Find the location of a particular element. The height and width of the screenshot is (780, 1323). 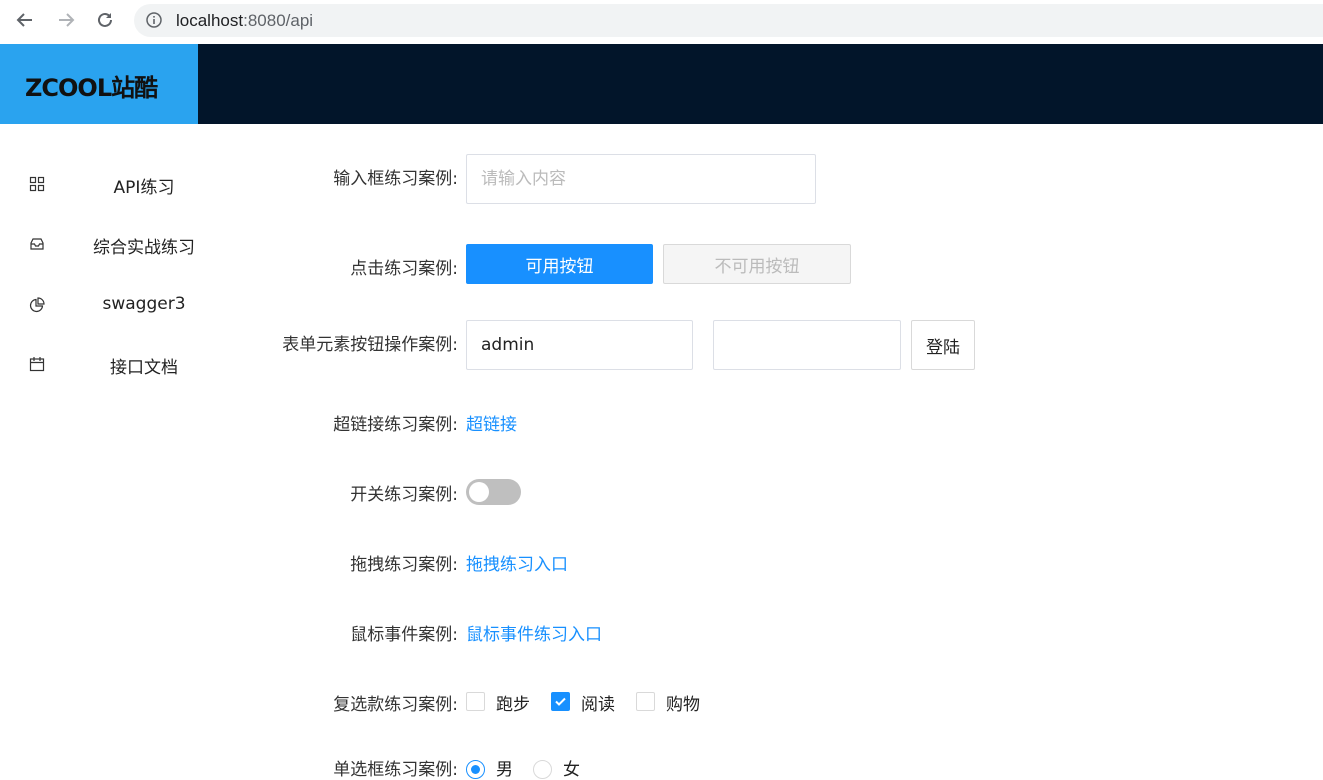

drag-entry-link: 拖拽练习入口 is located at coordinates (517, 562).